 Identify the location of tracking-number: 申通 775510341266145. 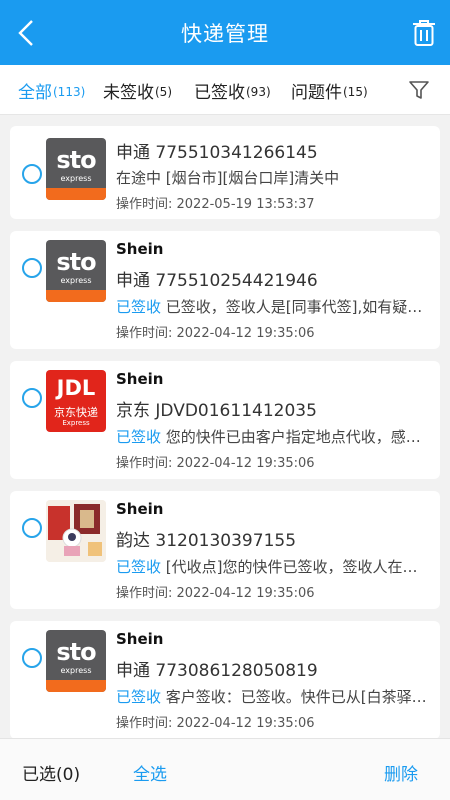
(217, 153).